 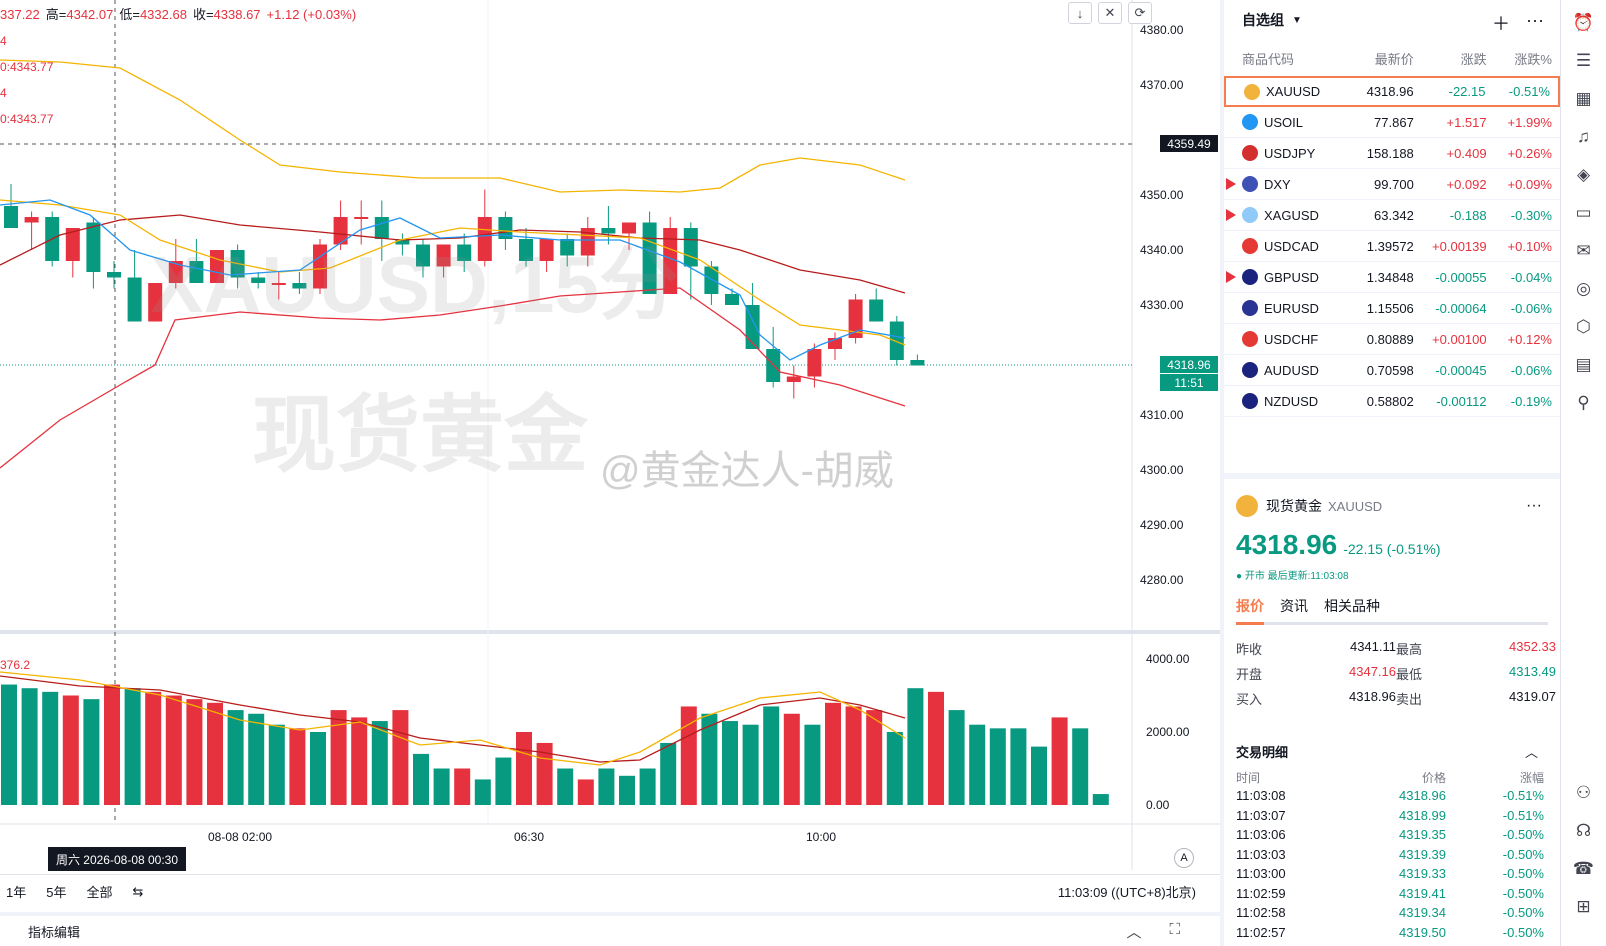 I want to click on grid-apps-icon: ⊞, so click(x=1584, y=907).